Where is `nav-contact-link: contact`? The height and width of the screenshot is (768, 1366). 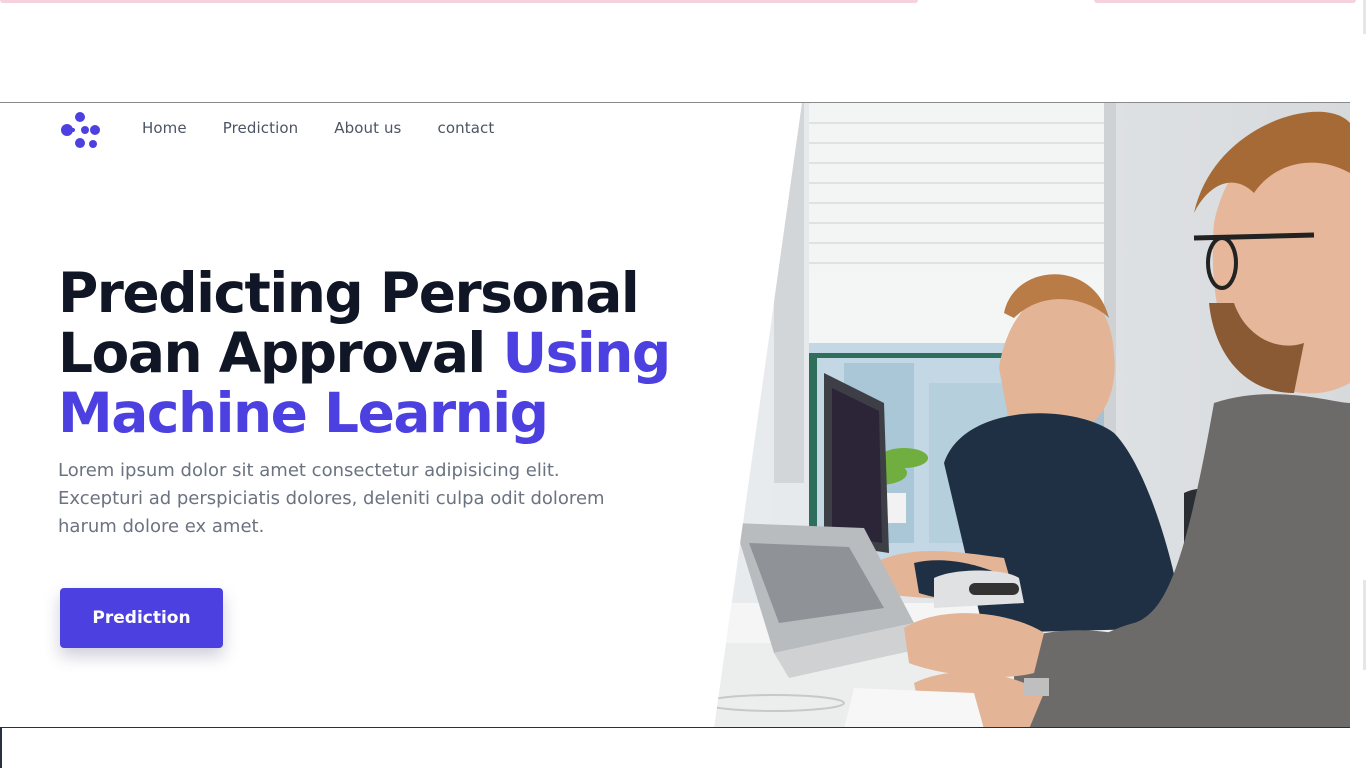
nav-contact-link: contact is located at coordinates (465, 128).